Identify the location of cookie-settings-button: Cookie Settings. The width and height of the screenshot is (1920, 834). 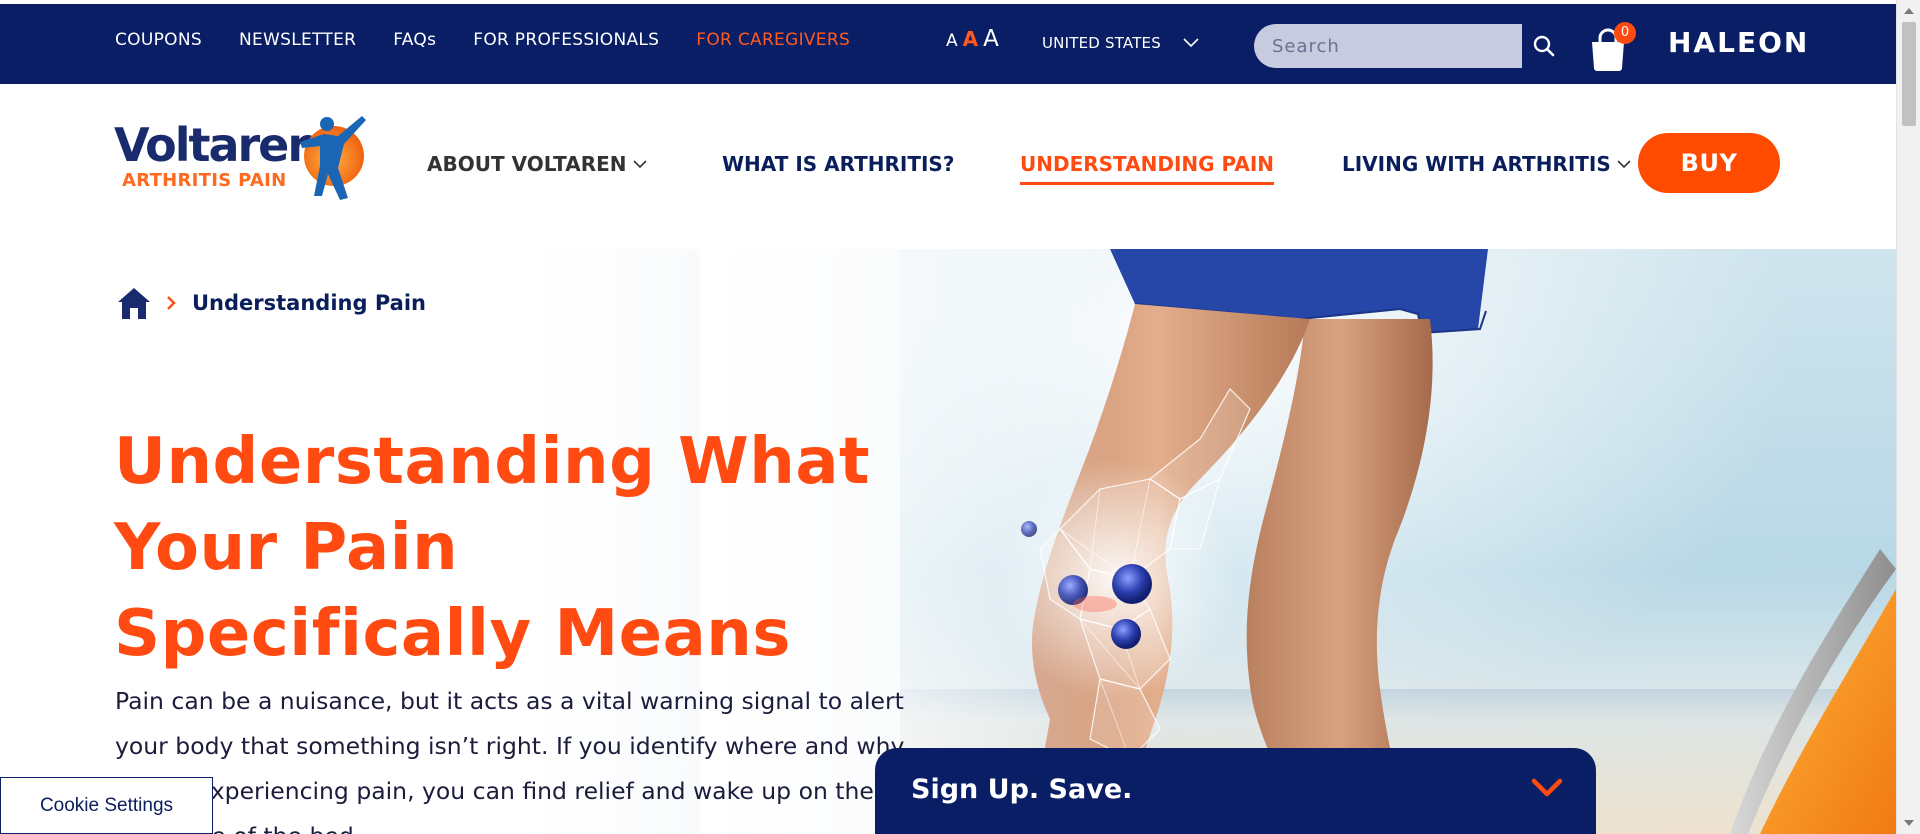
(106, 805).